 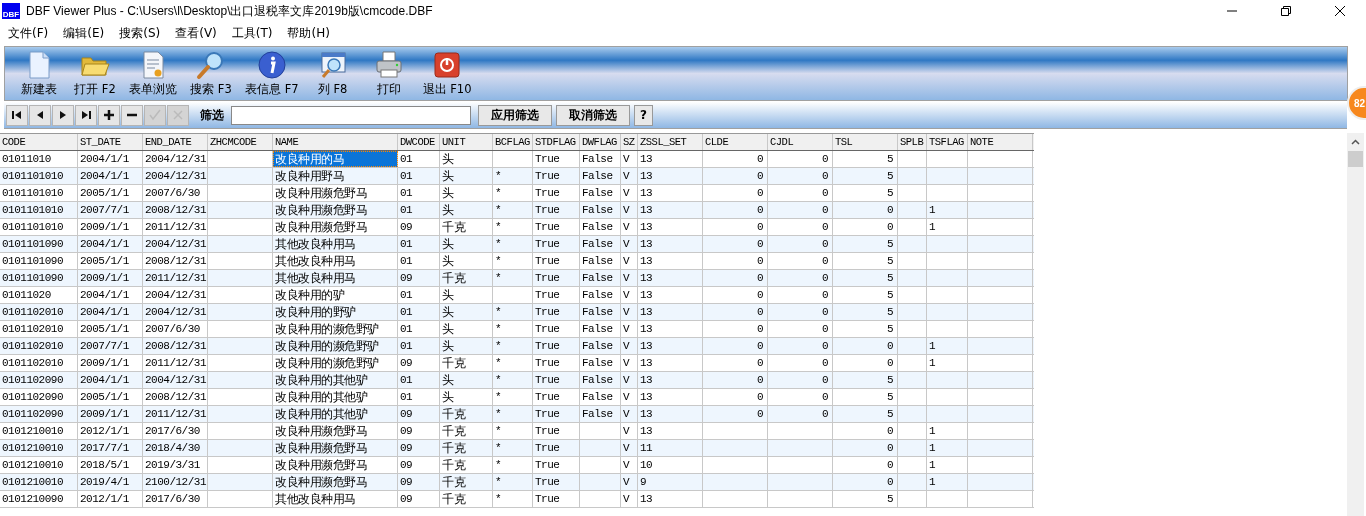 What do you see at coordinates (39, 261) in the screenshot?
I see `table-cell: 0101101090` at bounding box center [39, 261].